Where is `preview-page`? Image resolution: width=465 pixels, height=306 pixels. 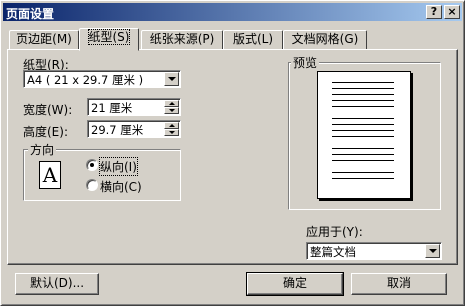
preview-page is located at coordinates (364, 135).